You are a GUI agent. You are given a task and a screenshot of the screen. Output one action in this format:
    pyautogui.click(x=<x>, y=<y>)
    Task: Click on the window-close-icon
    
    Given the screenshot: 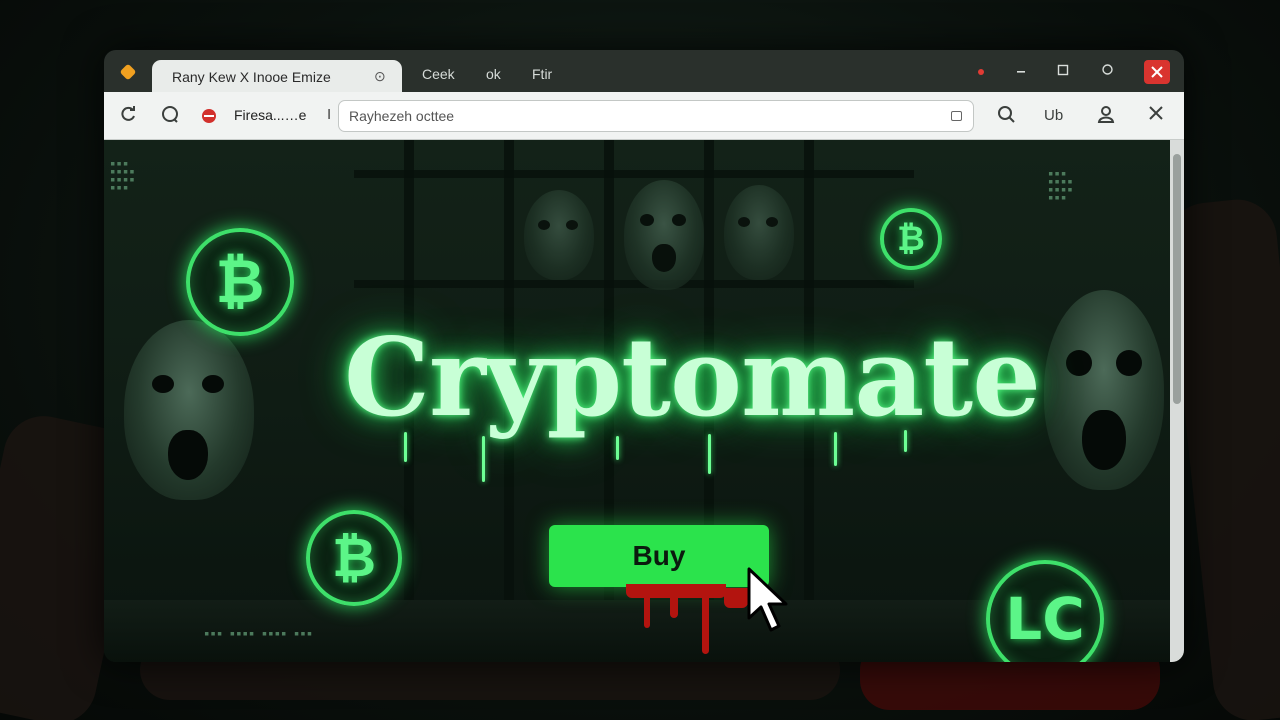 What is the action you would take?
    pyautogui.click(x=1157, y=72)
    